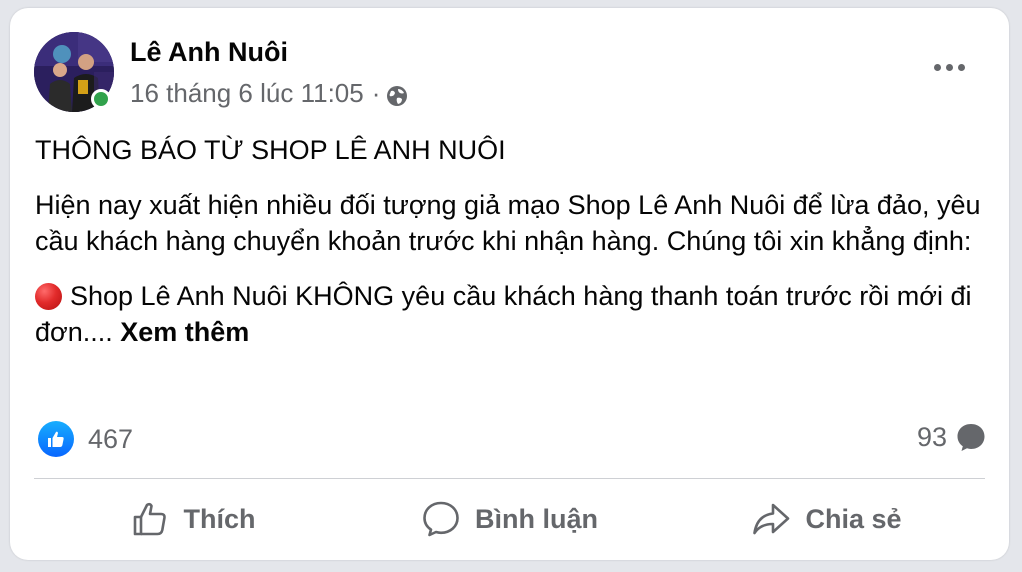 Image resolution: width=1022 pixels, height=572 pixels. What do you see at coordinates (931, 436) in the screenshot?
I see `comments-count-text: 93` at bounding box center [931, 436].